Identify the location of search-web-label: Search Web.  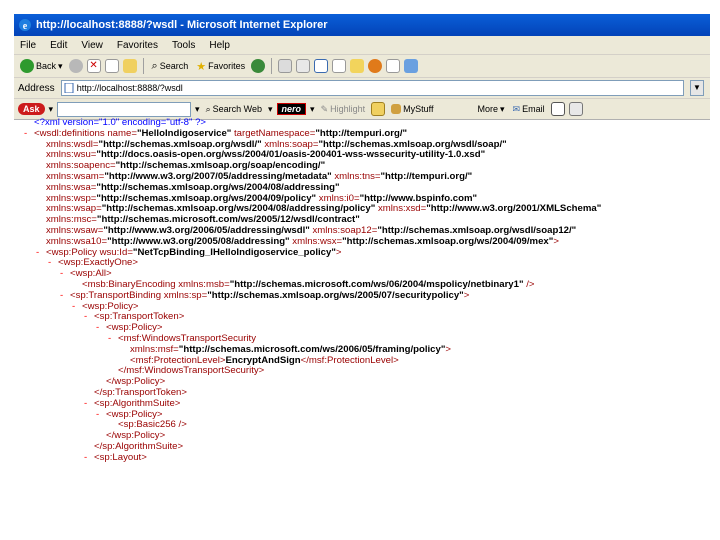
(237, 109).